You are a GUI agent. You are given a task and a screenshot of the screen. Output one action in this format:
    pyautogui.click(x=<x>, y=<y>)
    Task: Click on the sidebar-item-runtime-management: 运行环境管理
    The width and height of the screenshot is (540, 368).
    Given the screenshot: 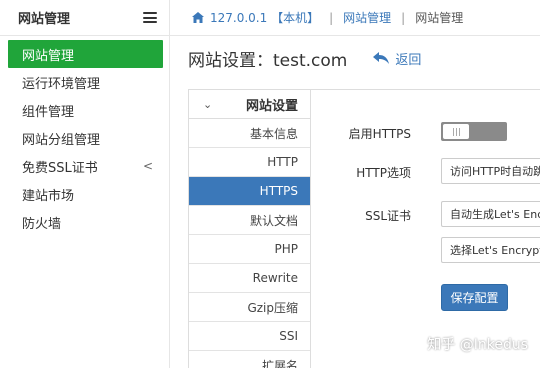 What is the action you would take?
    pyautogui.click(x=84, y=82)
    